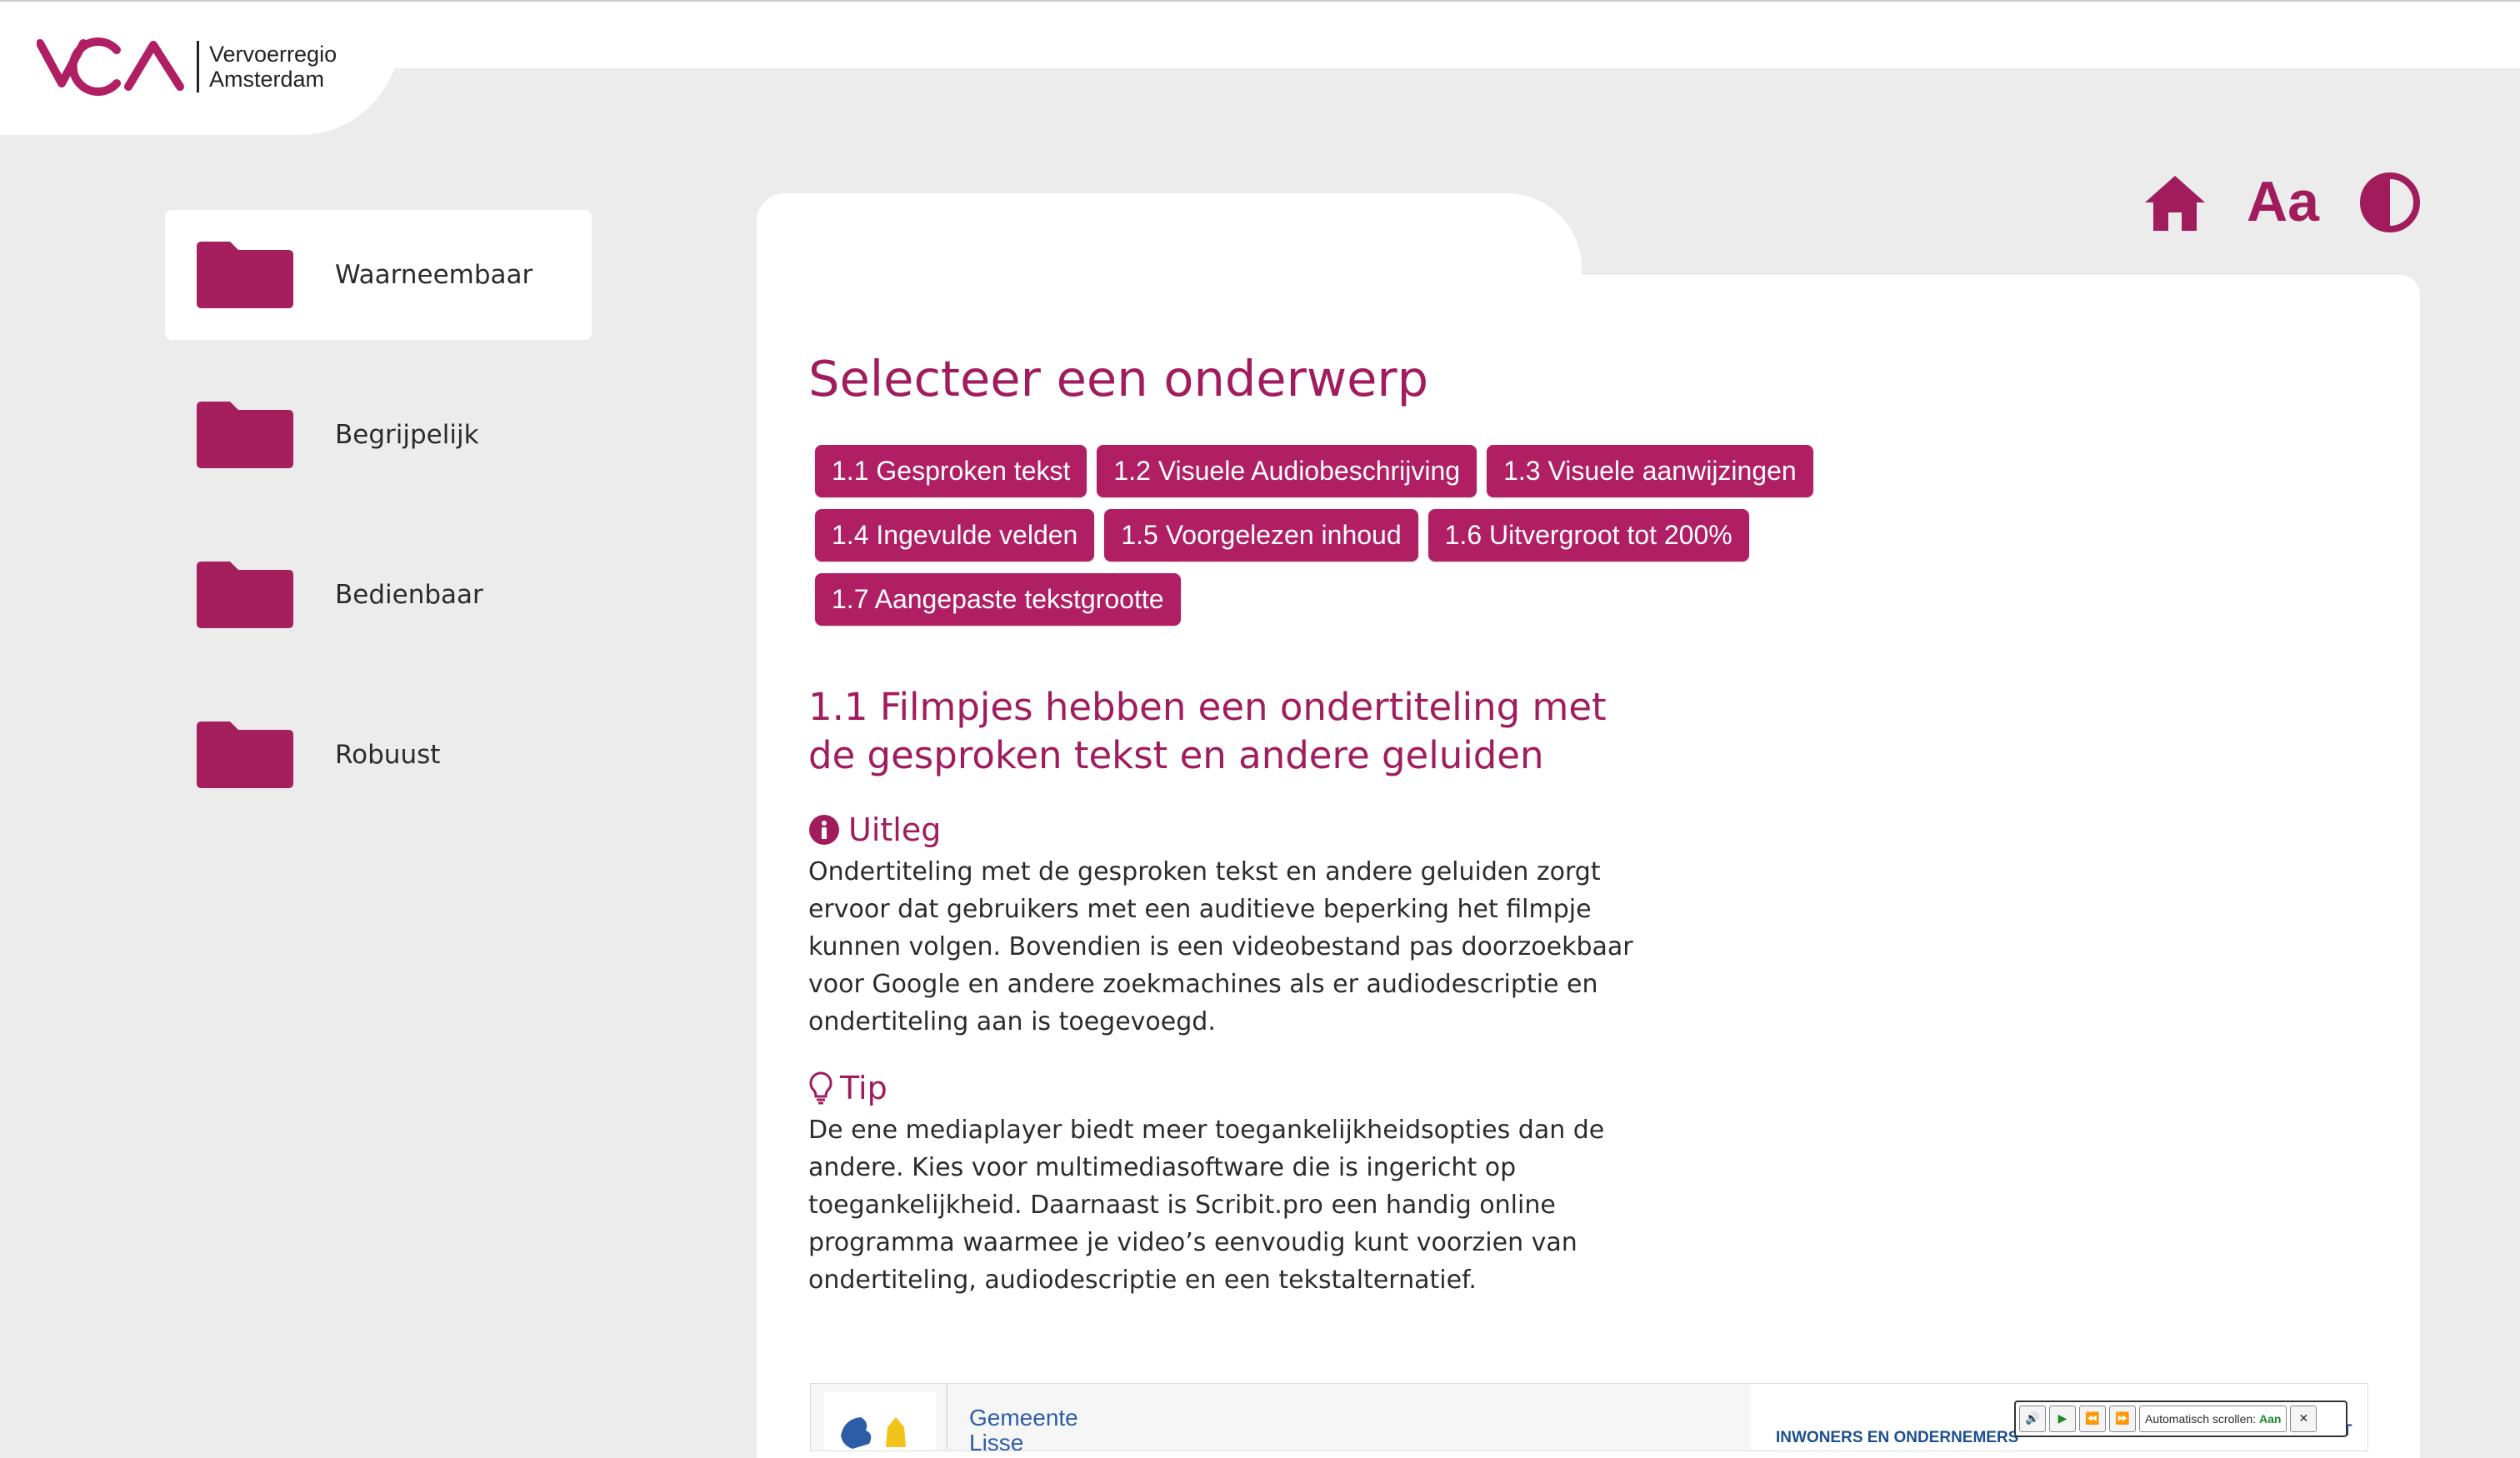 The height and width of the screenshot is (1458, 2520). What do you see at coordinates (820, 1088) in the screenshot?
I see `lightbulb-icon` at bounding box center [820, 1088].